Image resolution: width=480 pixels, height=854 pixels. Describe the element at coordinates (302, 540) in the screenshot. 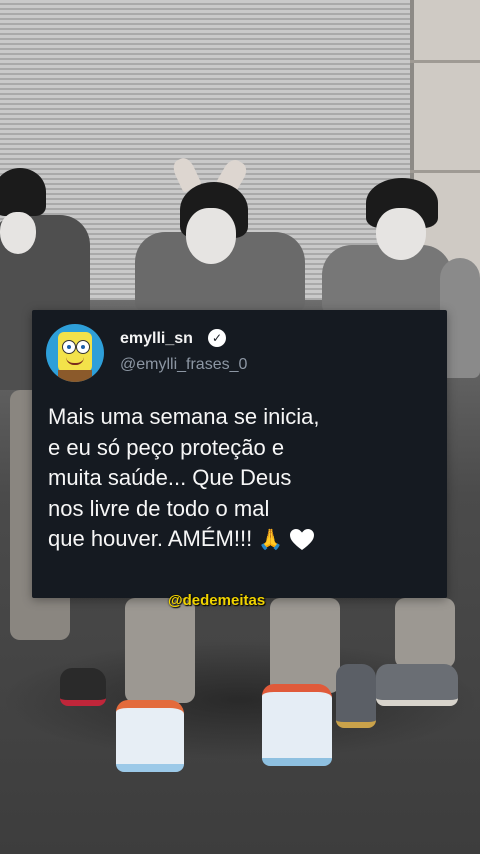

I see `white-heart-icon` at that location.